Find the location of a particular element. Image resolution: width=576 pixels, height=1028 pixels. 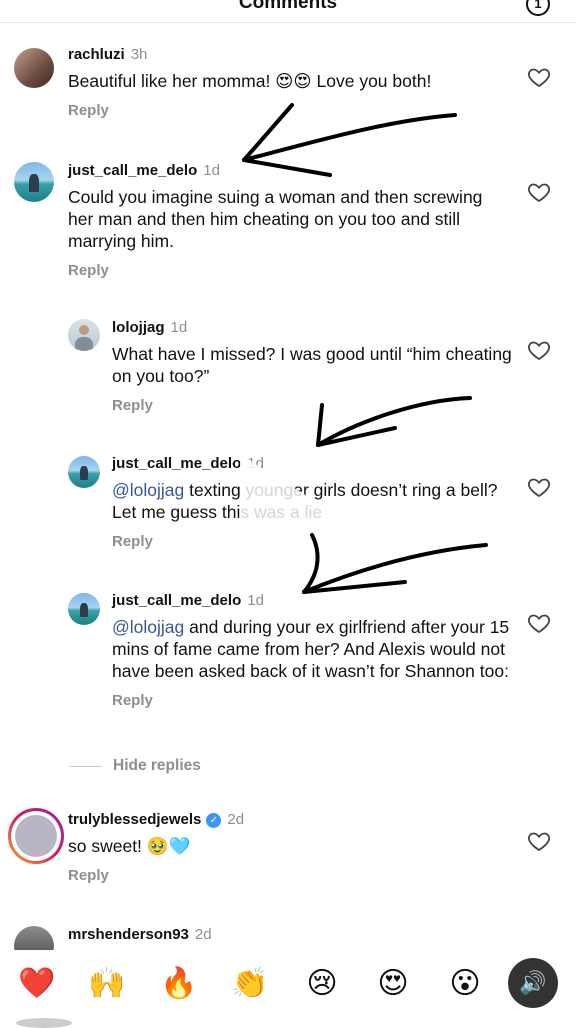

page-title: Comments is located at coordinates (288, 6).